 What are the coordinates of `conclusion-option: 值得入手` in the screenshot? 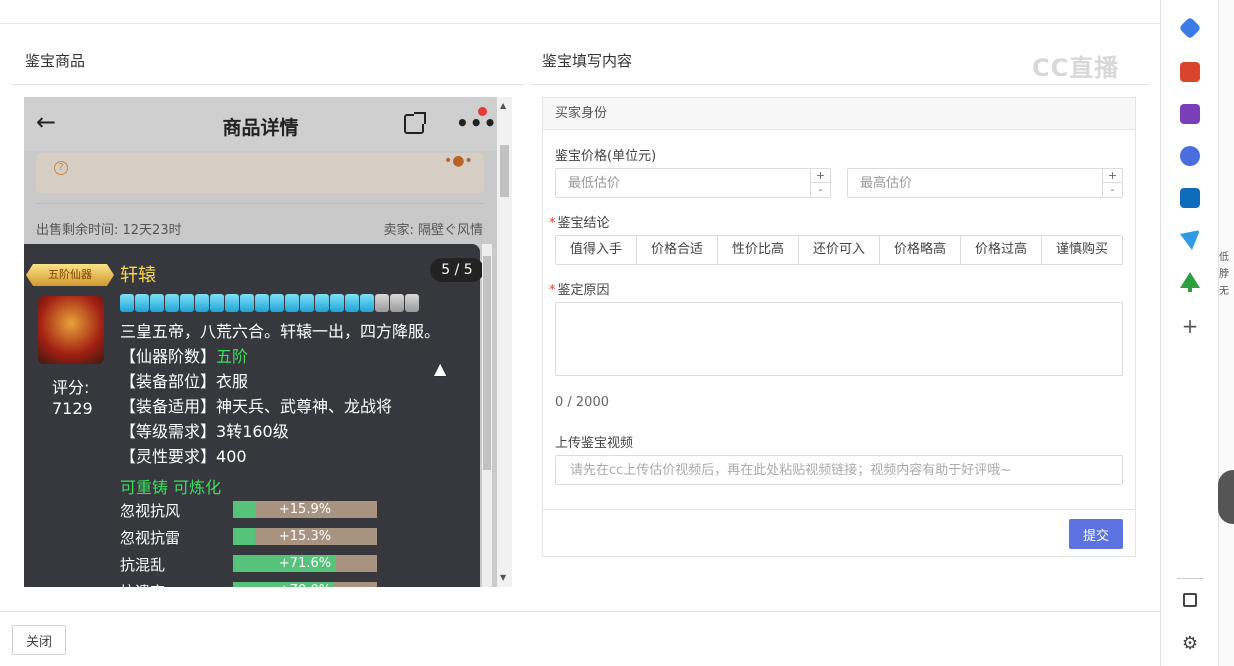 It's located at (596, 250).